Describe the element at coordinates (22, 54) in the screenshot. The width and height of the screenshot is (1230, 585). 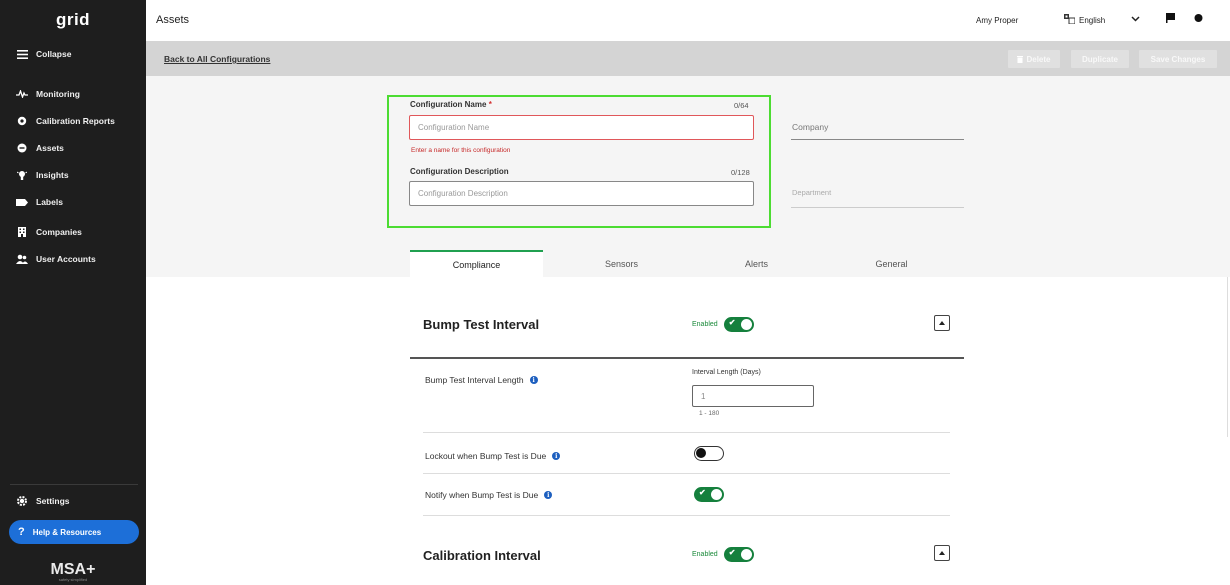
I see `hamburger-icon` at that location.